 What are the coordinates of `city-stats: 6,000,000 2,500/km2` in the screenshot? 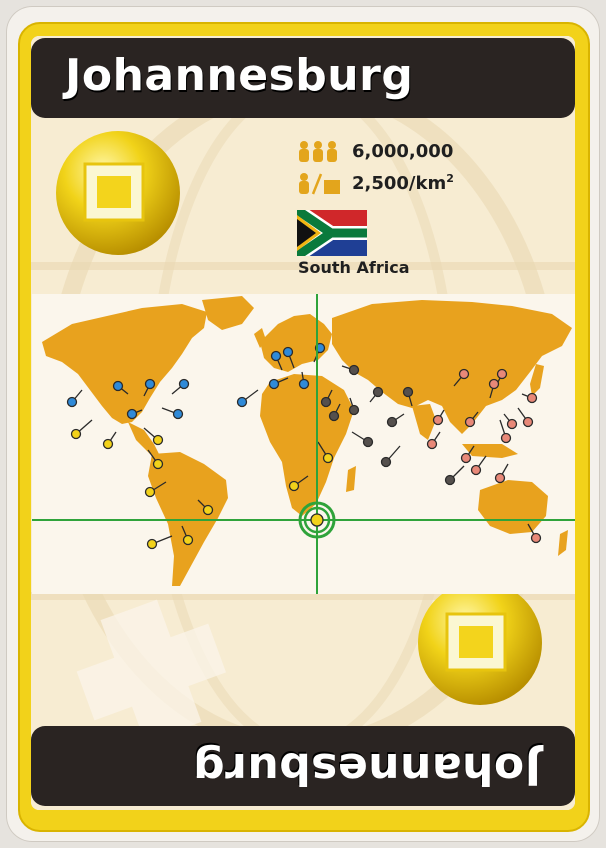 It's located at (375, 167).